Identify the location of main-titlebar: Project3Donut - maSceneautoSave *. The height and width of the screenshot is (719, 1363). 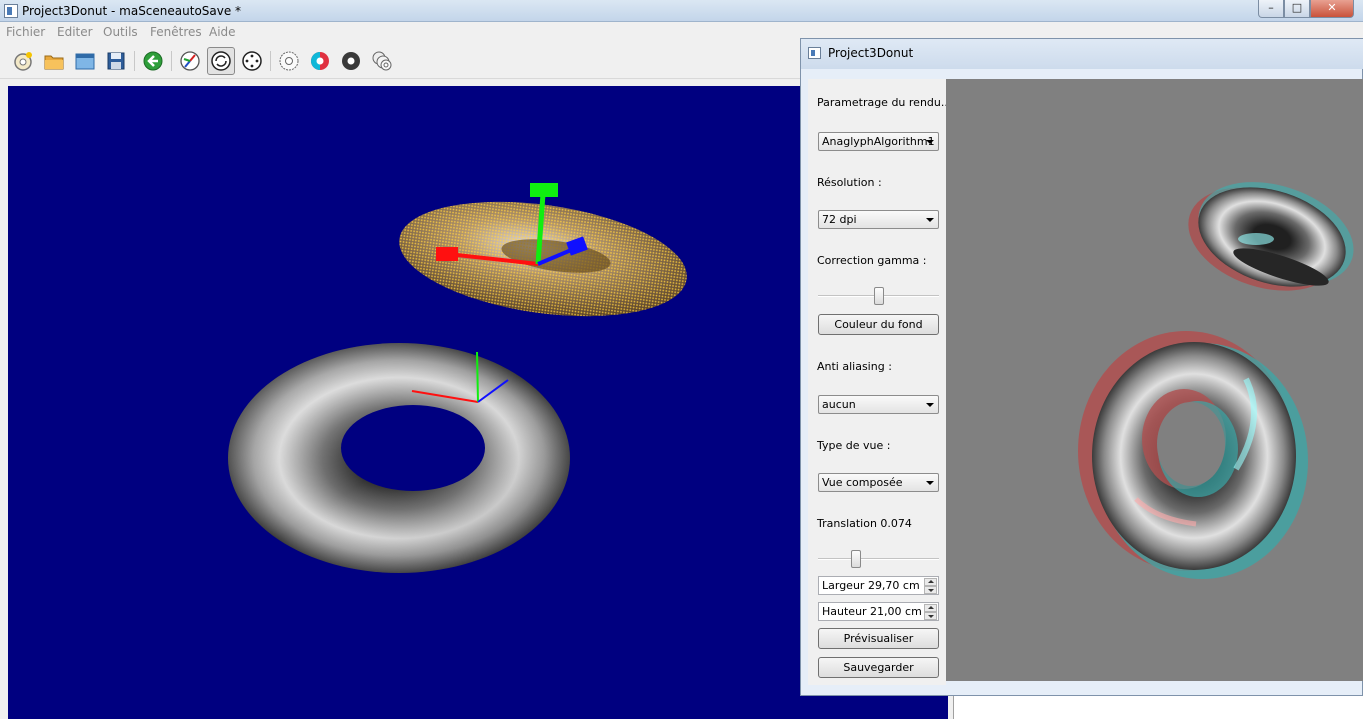
(681, 11).